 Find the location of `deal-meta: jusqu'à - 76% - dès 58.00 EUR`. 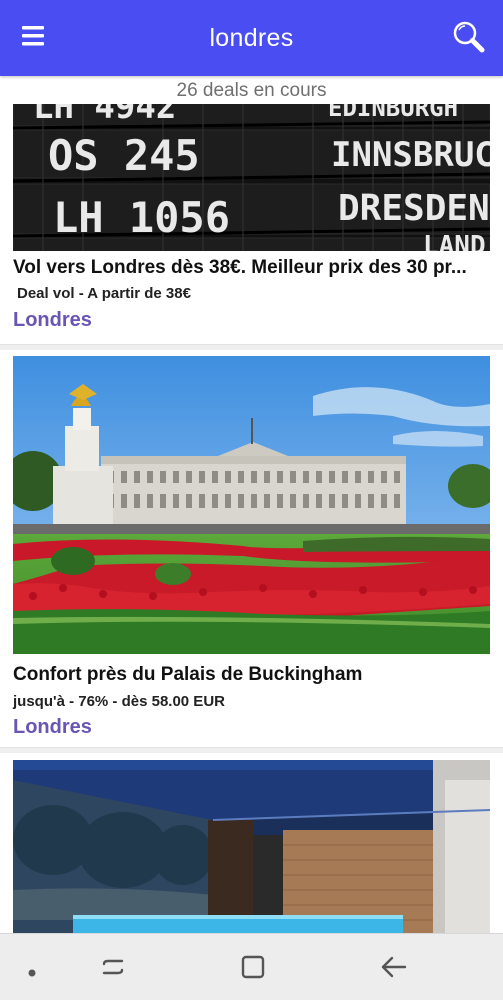

deal-meta: jusqu'à - 76% - dès 58.00 EUR is located at coordinates (119, 701).